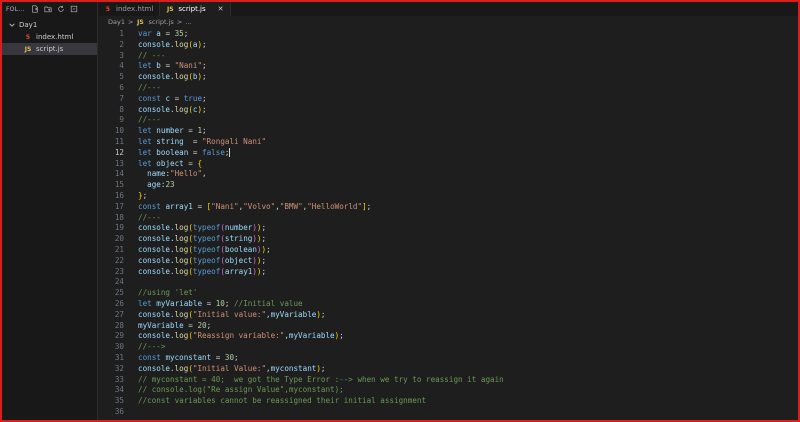 Image resolution: width=800 pixels, height=422 pixels. What do you see at coordinates (448, 185) in the screenshot?
I see `code-line: 15 age:23` at bounding box center [448, 185].